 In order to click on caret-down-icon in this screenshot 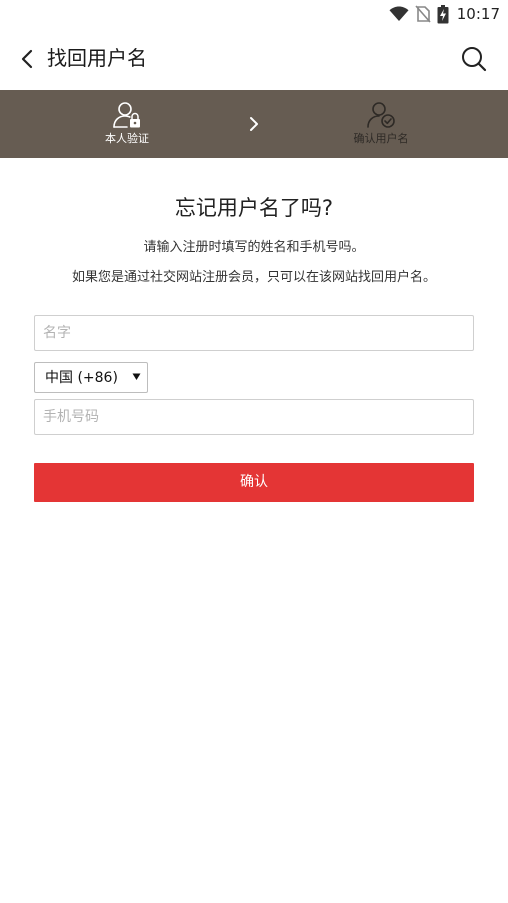, I will do `click(136, 376)`.